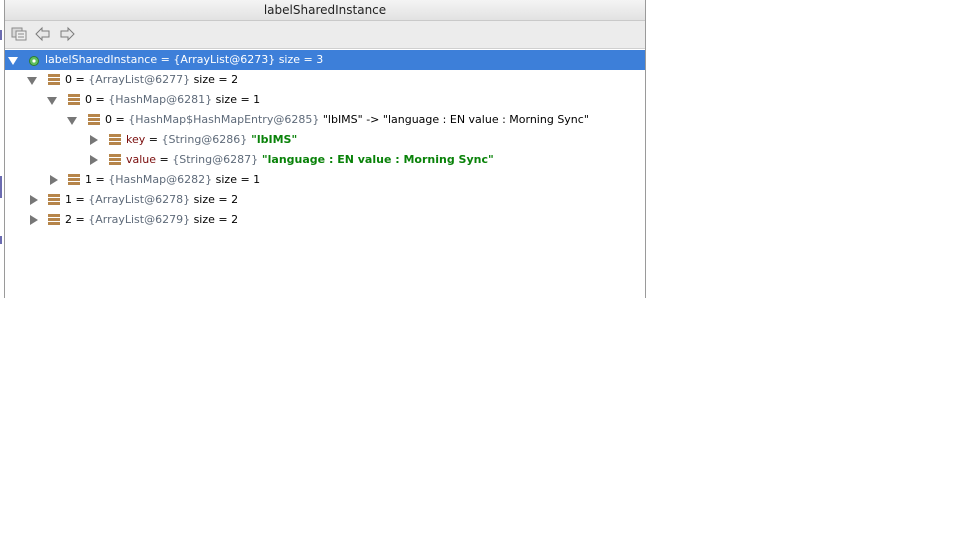  Describe the element at coordinates (224, 59) in the screenshot. I see `object-address: {ArrayList@6273}` at that location.